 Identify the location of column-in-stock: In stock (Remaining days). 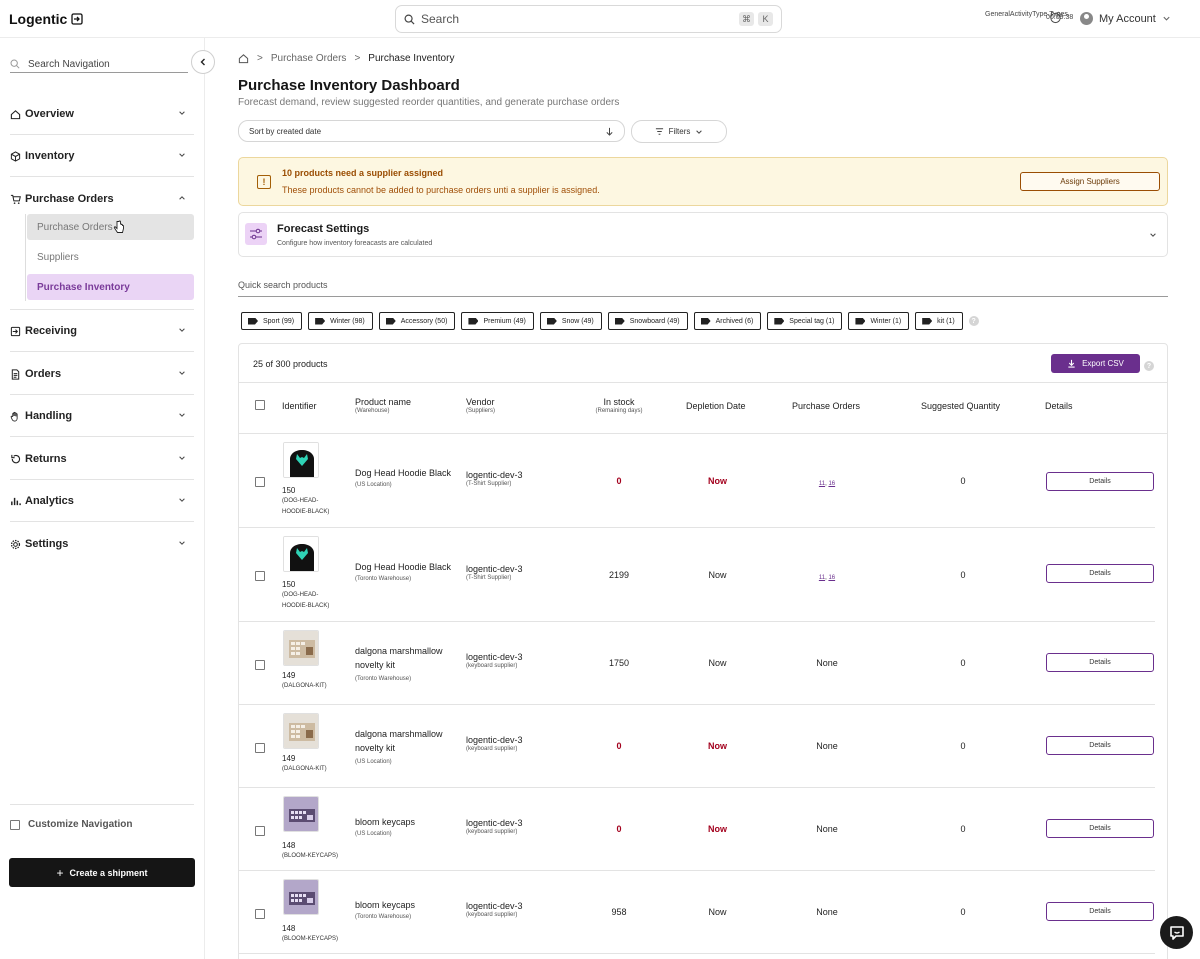
(619, 405).